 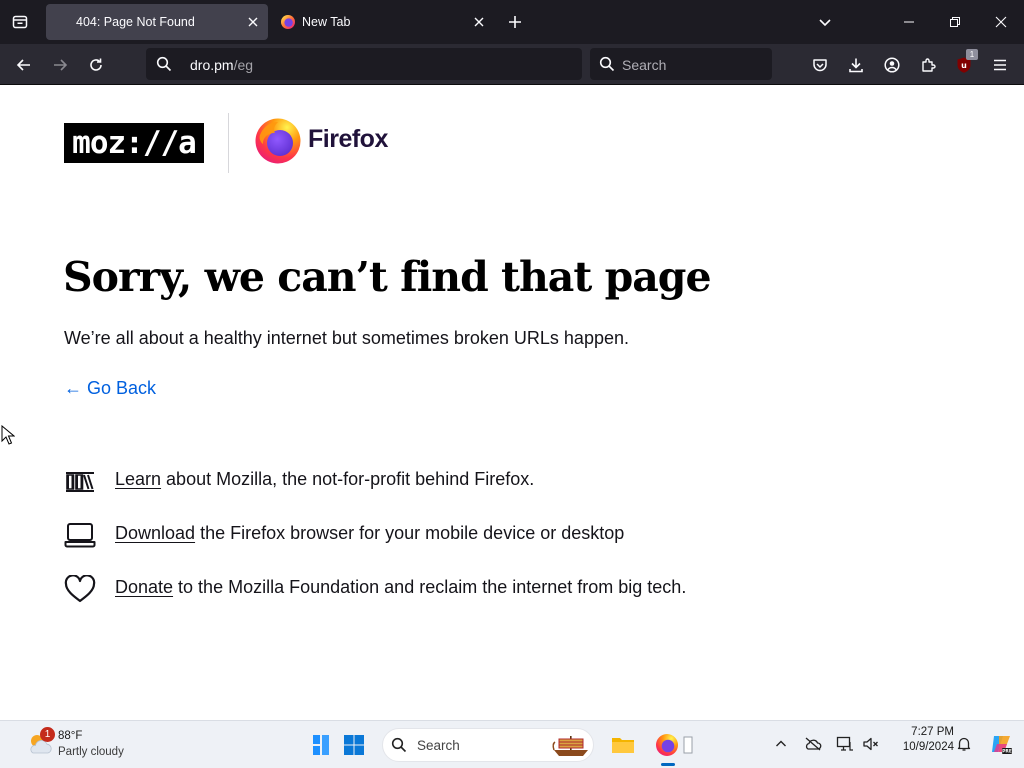 I want to click on restore-button, so click(x=955, y=22).